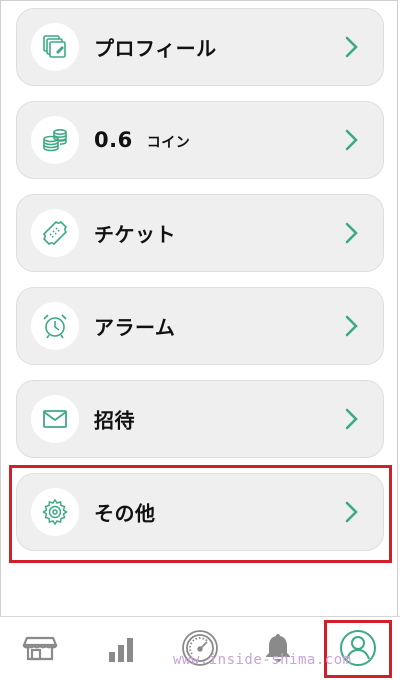  What do you see at coordinates (55, 140) in the screenshot?
I see `coins-icon` at bounding box center [55, 140].